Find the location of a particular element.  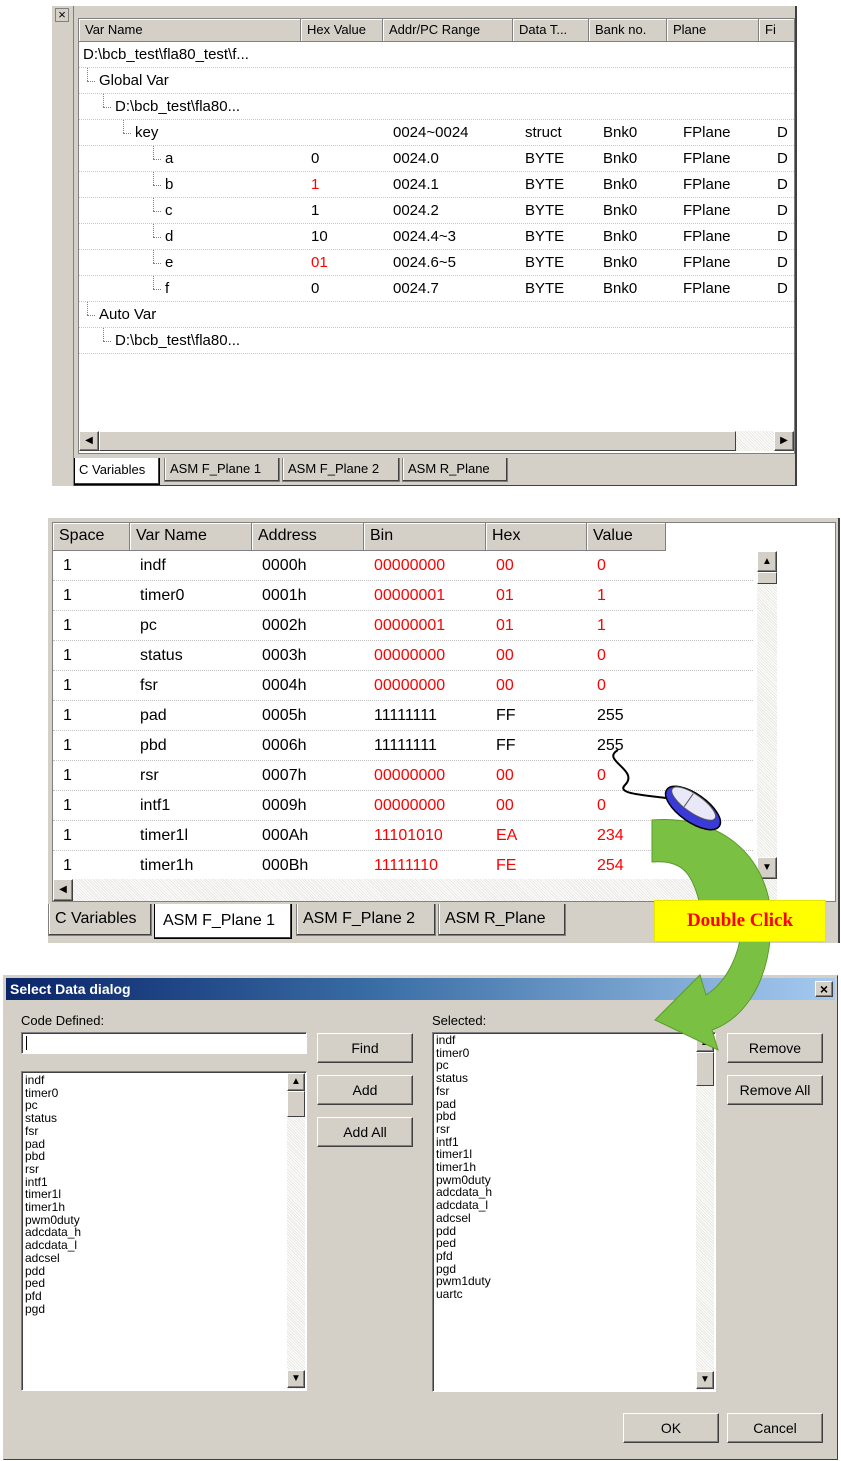

left-list-vscroll is located at coordinates (296, 1231).